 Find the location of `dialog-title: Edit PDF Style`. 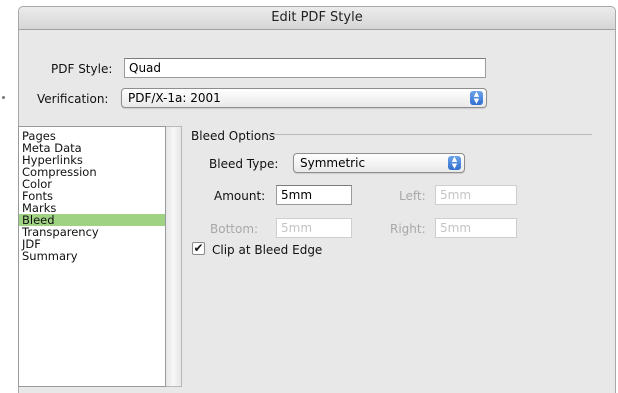

dialog-title: Edit PDF Style is located at coordinates (317, 18).